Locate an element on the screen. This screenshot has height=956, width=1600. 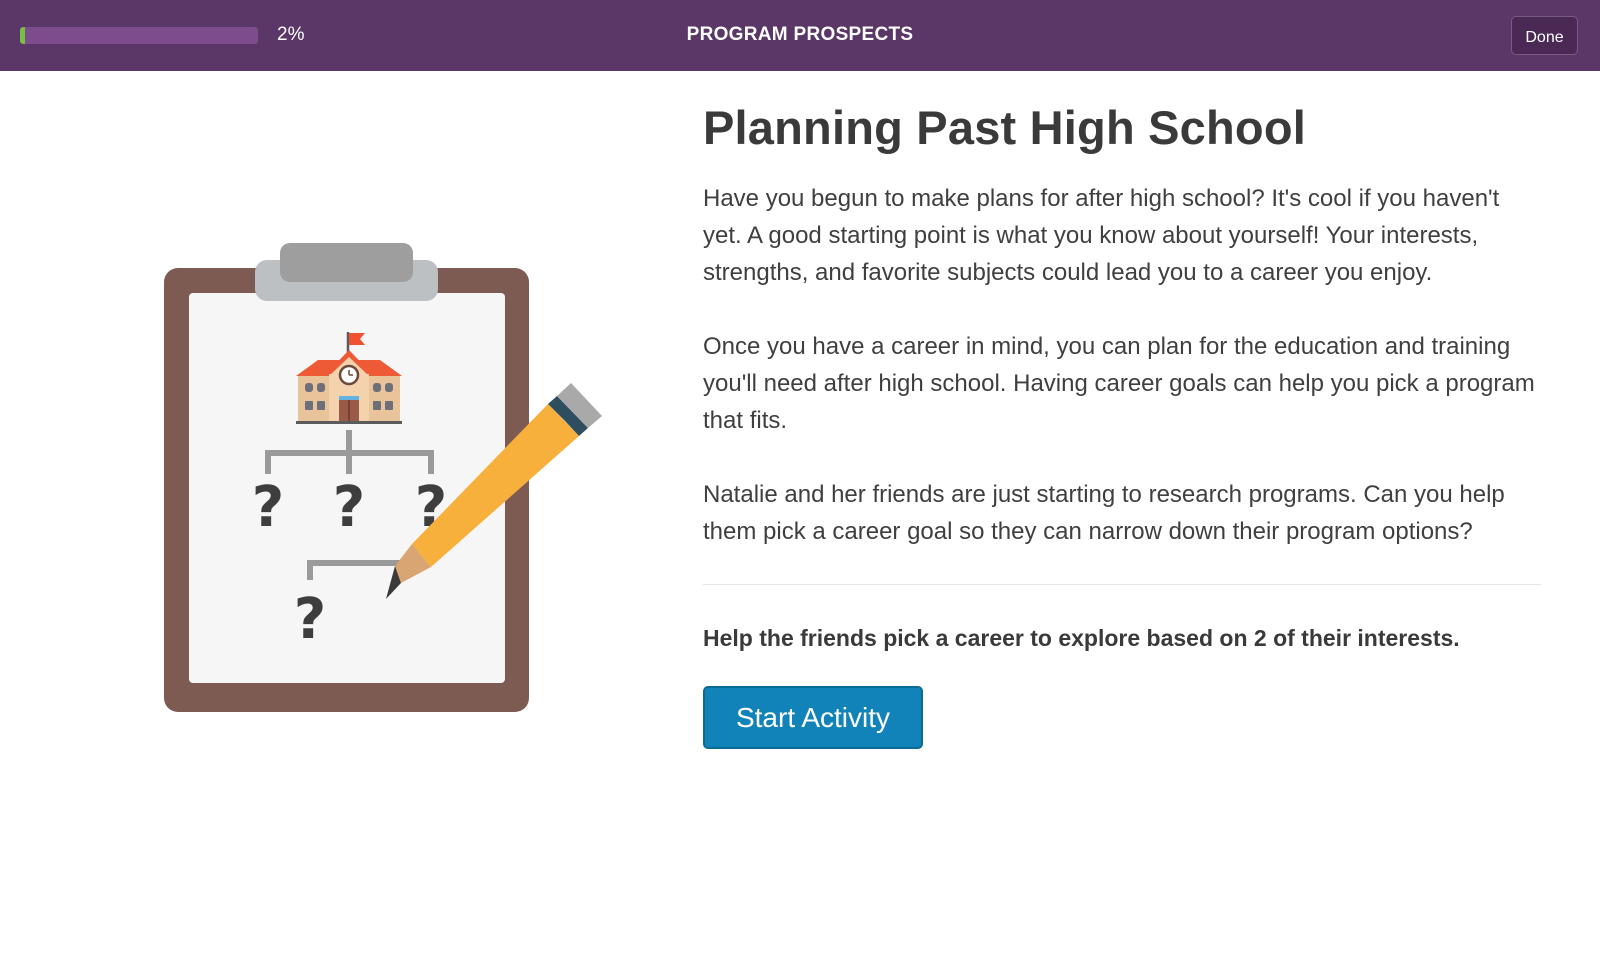
program-title: PROGRAM PROSPECTS is located at coordinates (800, 34).